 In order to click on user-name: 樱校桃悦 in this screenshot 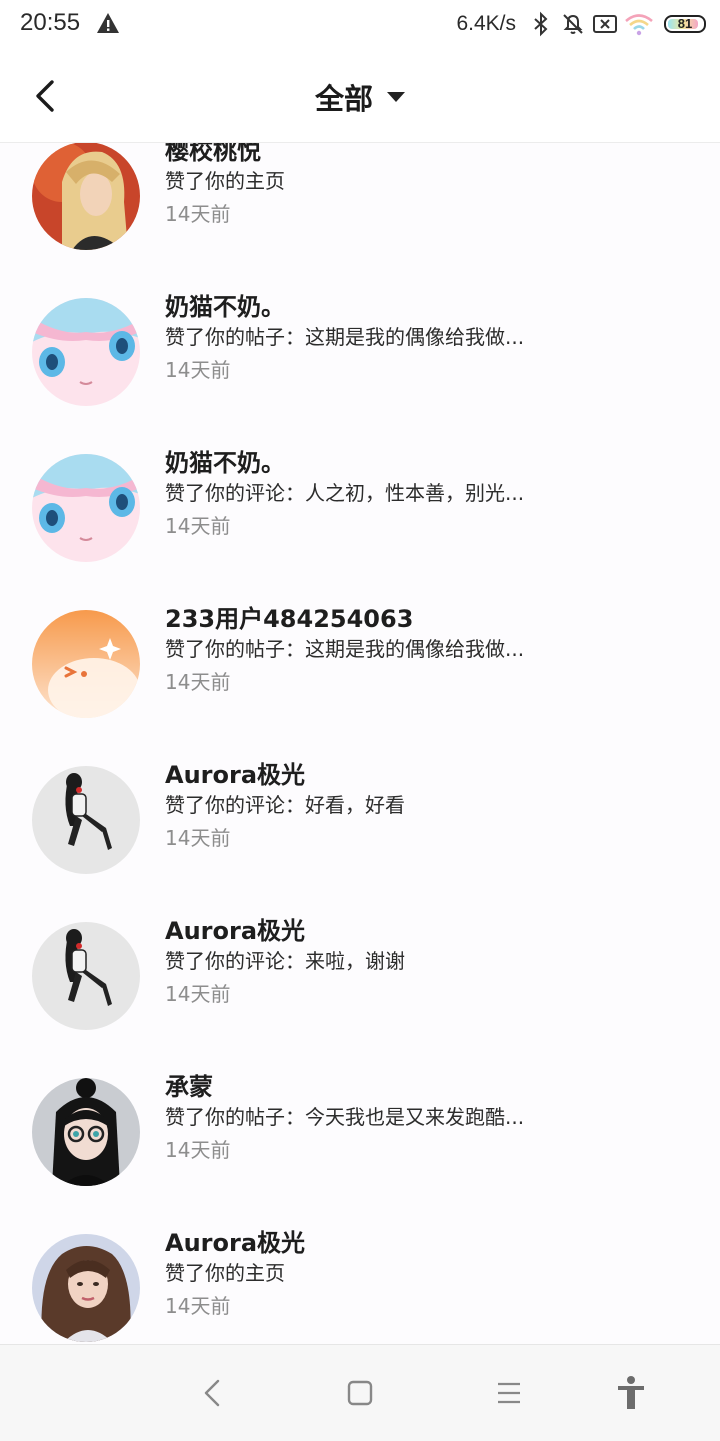, I will do `click(213, 154)`.